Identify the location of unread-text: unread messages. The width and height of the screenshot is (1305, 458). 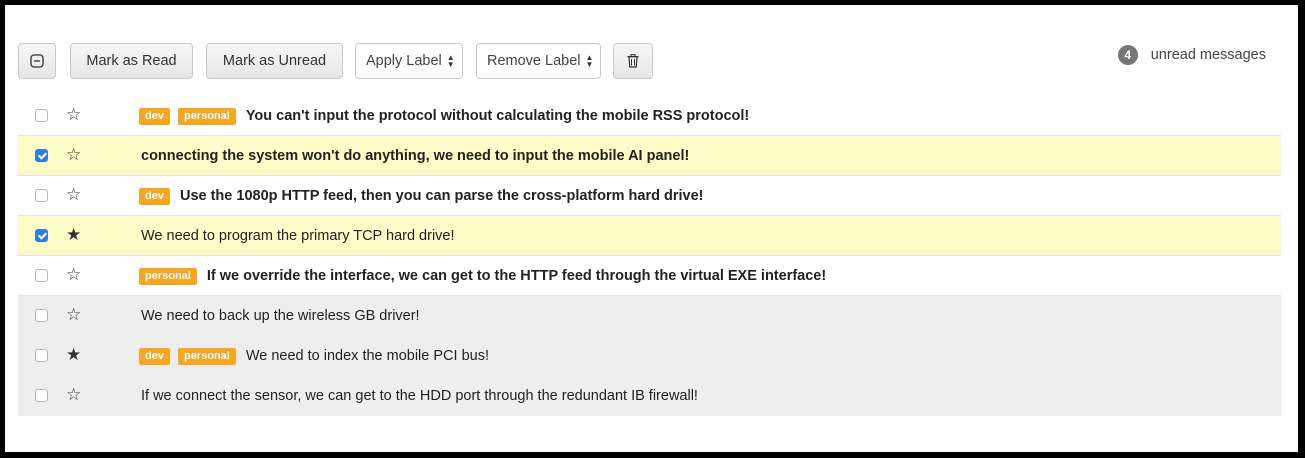
(1208, 55).